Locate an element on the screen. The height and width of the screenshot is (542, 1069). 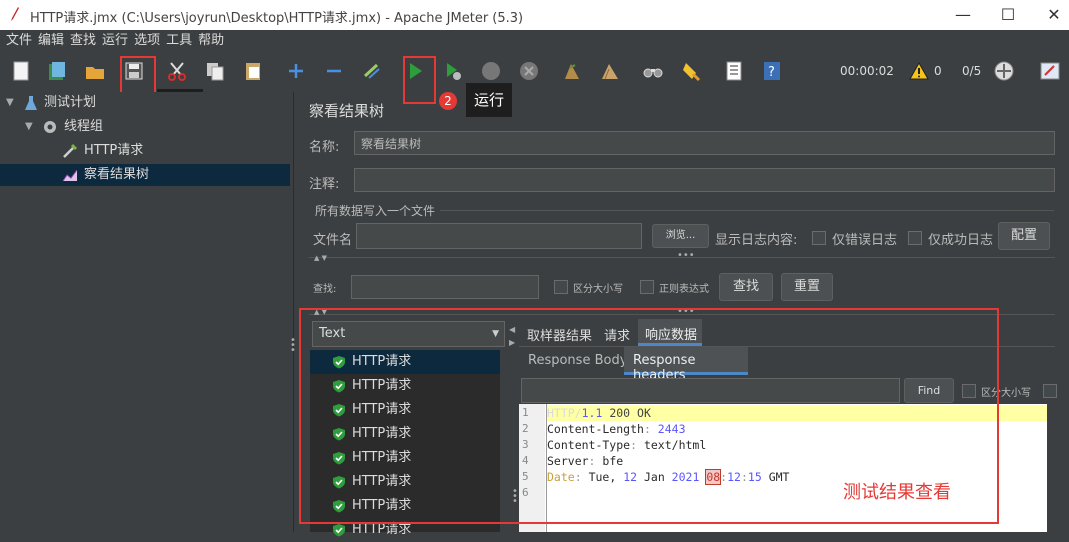
splitter-arrows-icon: ▲ ▼ is located at coordinates (320, 258).